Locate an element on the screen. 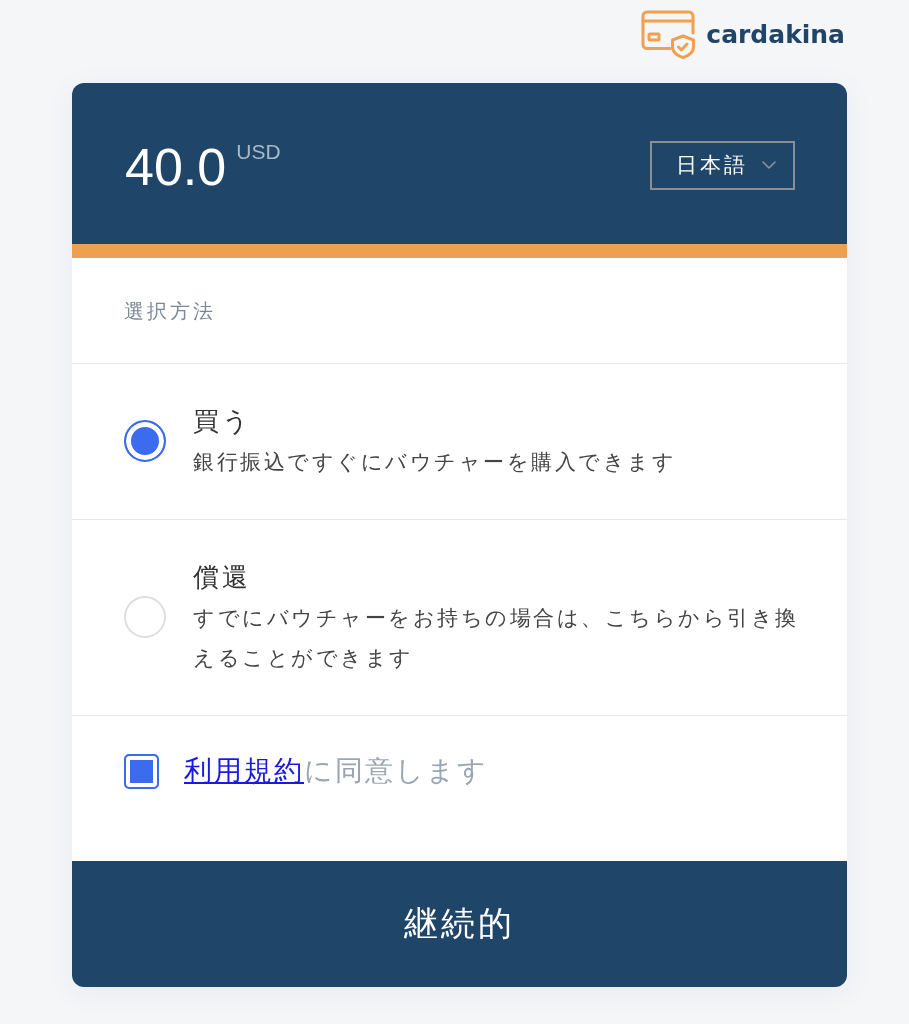 This screenshot has width=909, height=1024. radio-button is located at coordinates (145, 441).